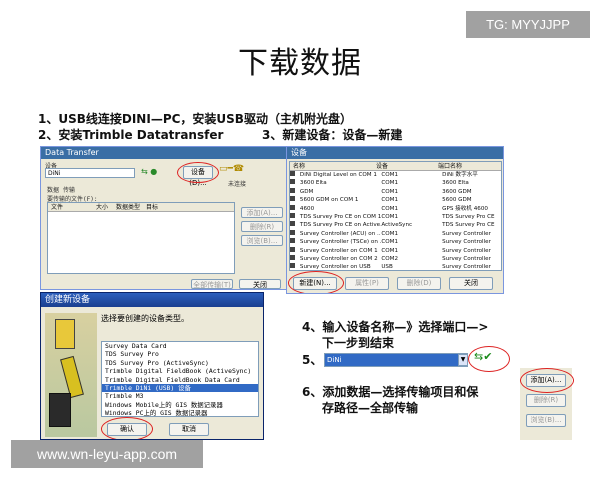  What do you see at coordinates (53, 189) in the screenshot?
I see `tab-data: 数据` at bounding box center [53, 189].